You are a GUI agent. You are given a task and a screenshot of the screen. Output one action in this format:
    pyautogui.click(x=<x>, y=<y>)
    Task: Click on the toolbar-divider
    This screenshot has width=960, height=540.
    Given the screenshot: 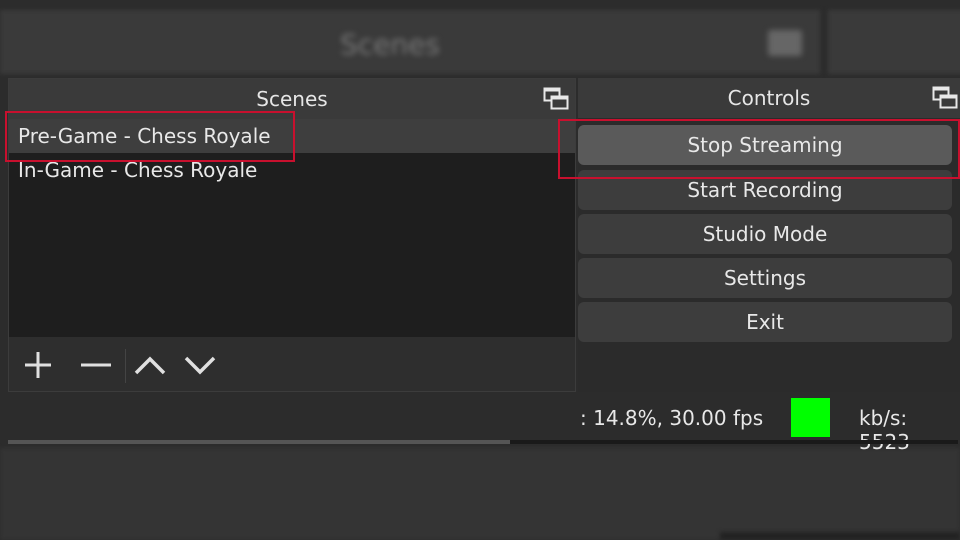 What is the action you would take?
    pyautogui.click(x=125, y=366)
    